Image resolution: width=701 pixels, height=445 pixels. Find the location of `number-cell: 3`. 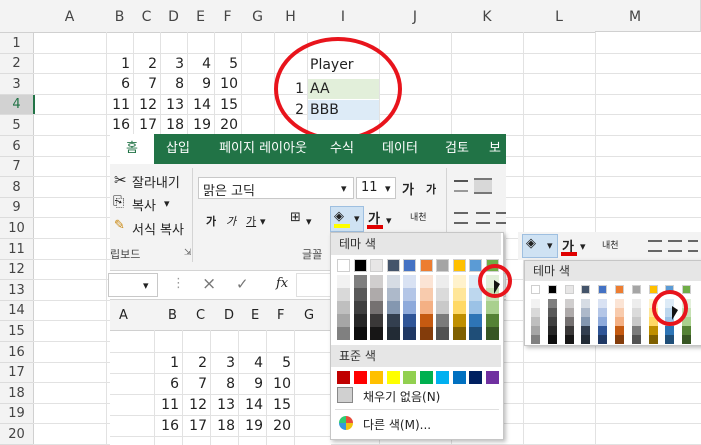

number-cell: 3 is located at coordinates (173, 64).